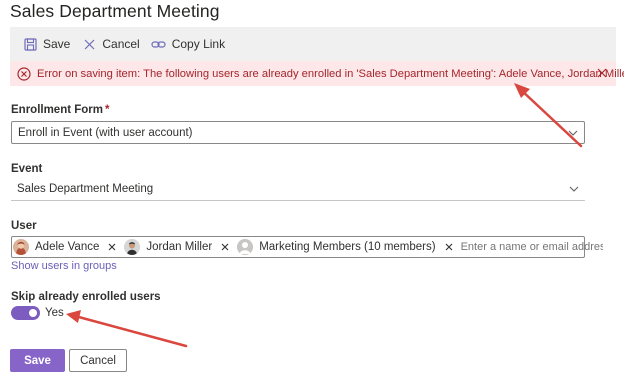 This screenshot has width=624, height=388. I want to click on show-users-in-groups-link: Show users in groups, so click(64, 266).